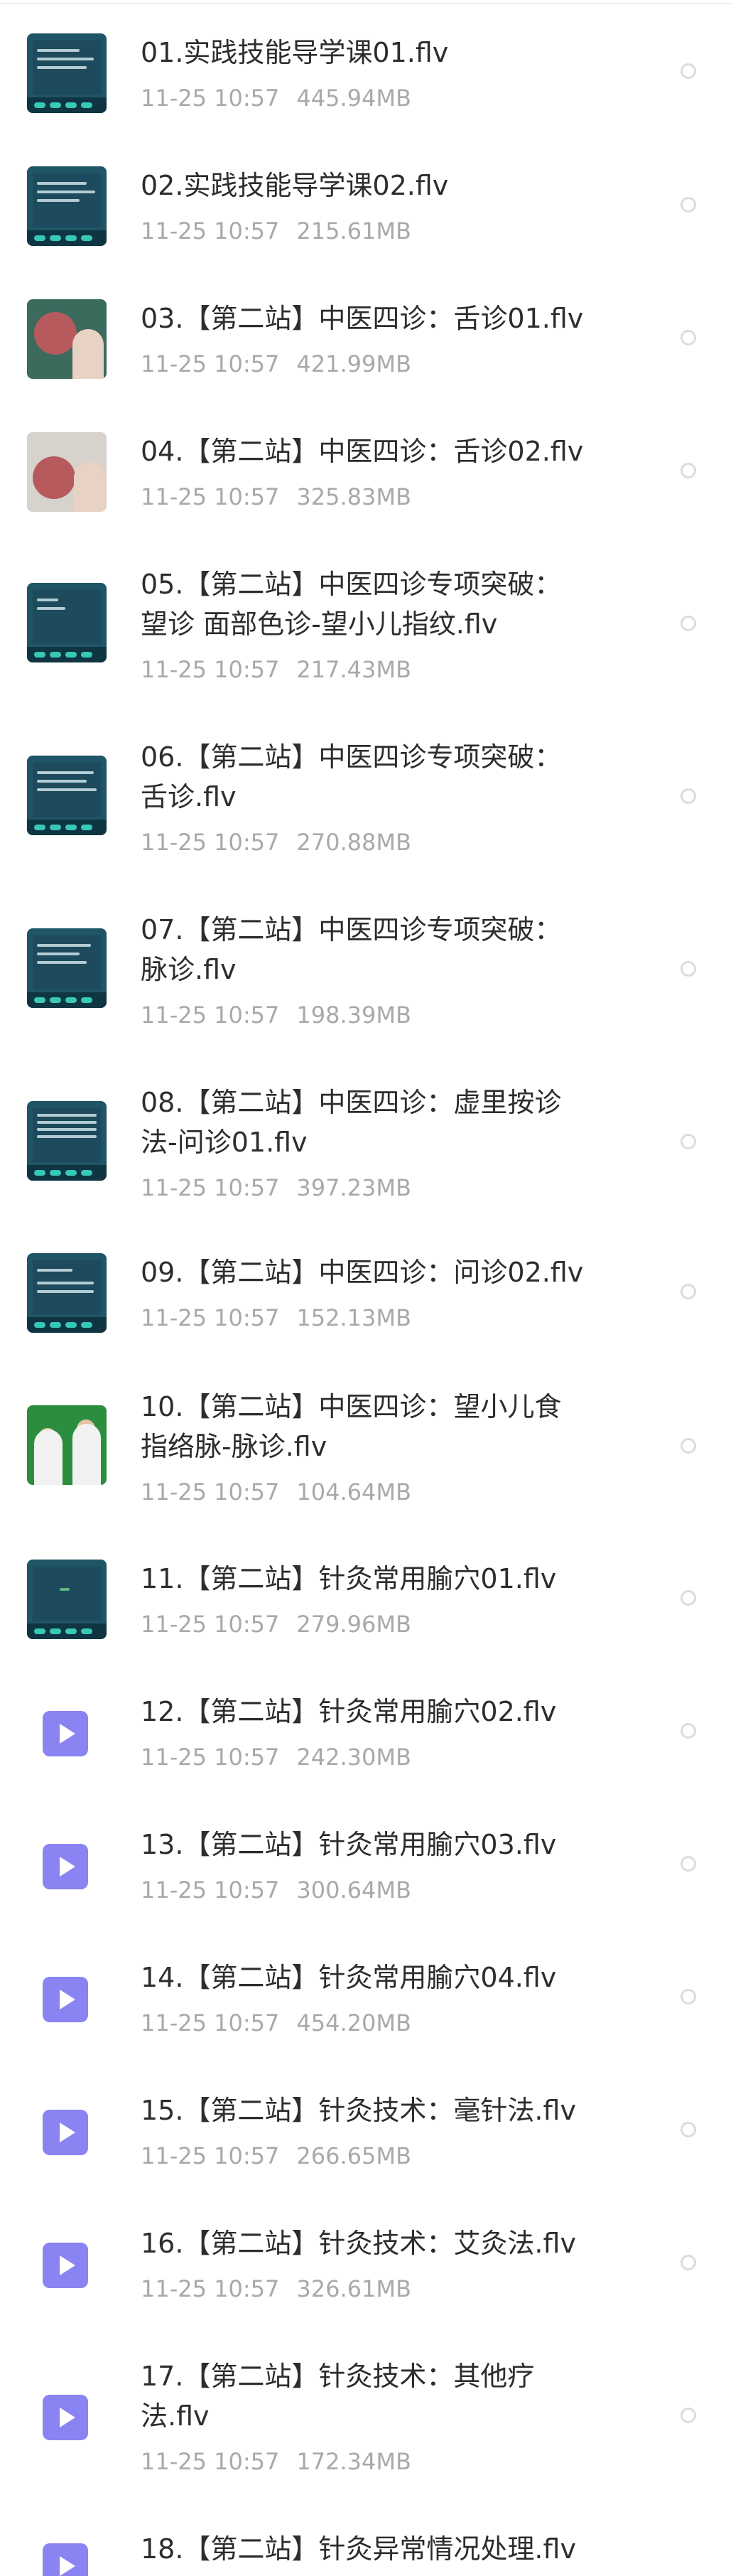 The height and width of the screenshot is (2576, 748). Describe the element at coordinates (359, 2549) in the screenshot. I see `file-name: 18.【第二站】针灸异常情况处理.flv` at that location.